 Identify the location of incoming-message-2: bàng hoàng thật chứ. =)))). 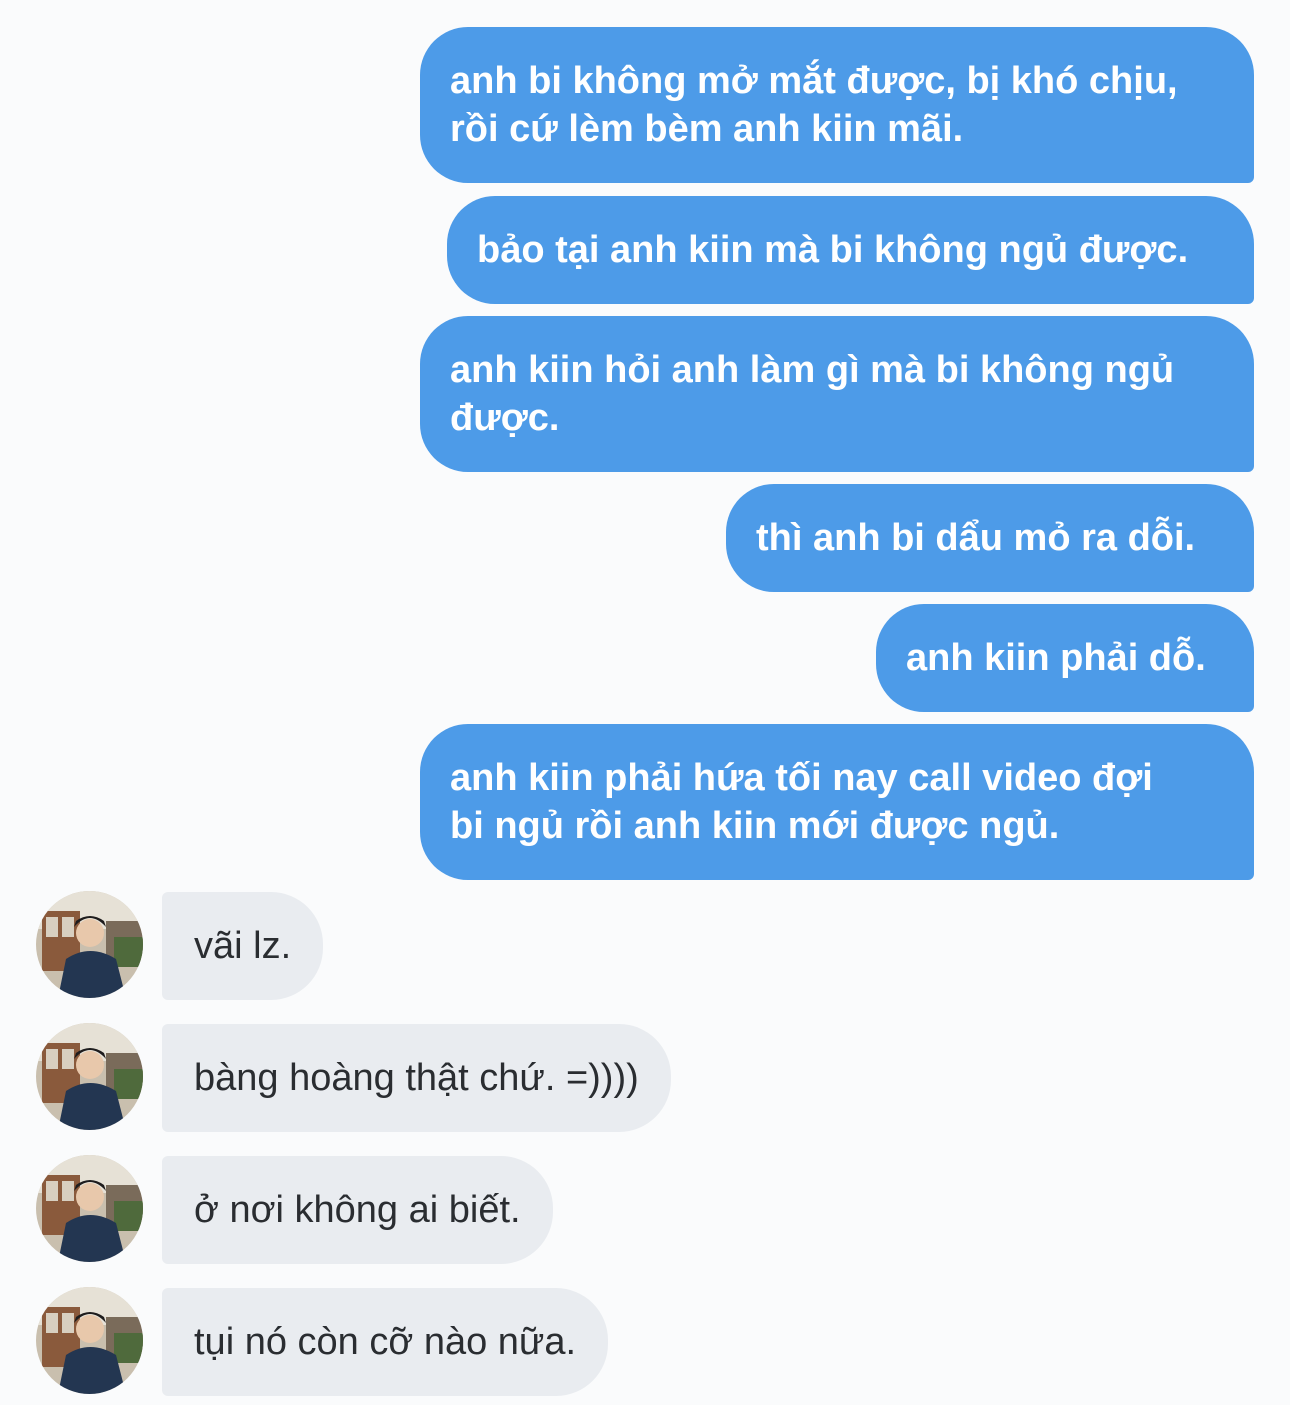
(416, 1078).